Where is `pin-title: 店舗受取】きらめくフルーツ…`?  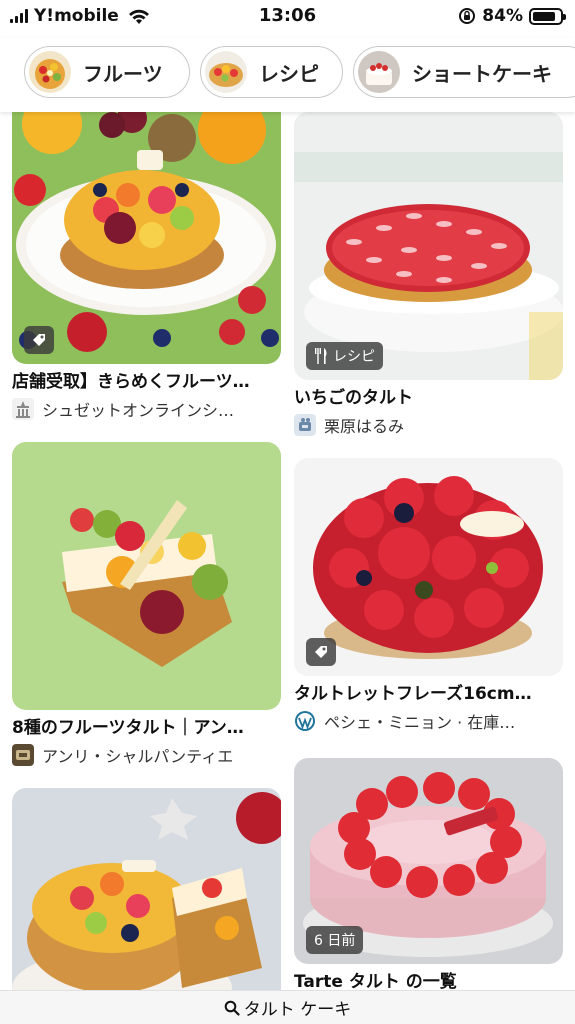 pin-title: 店舗受取】きらめくフルーツ… is located at coordinates (131, 382).